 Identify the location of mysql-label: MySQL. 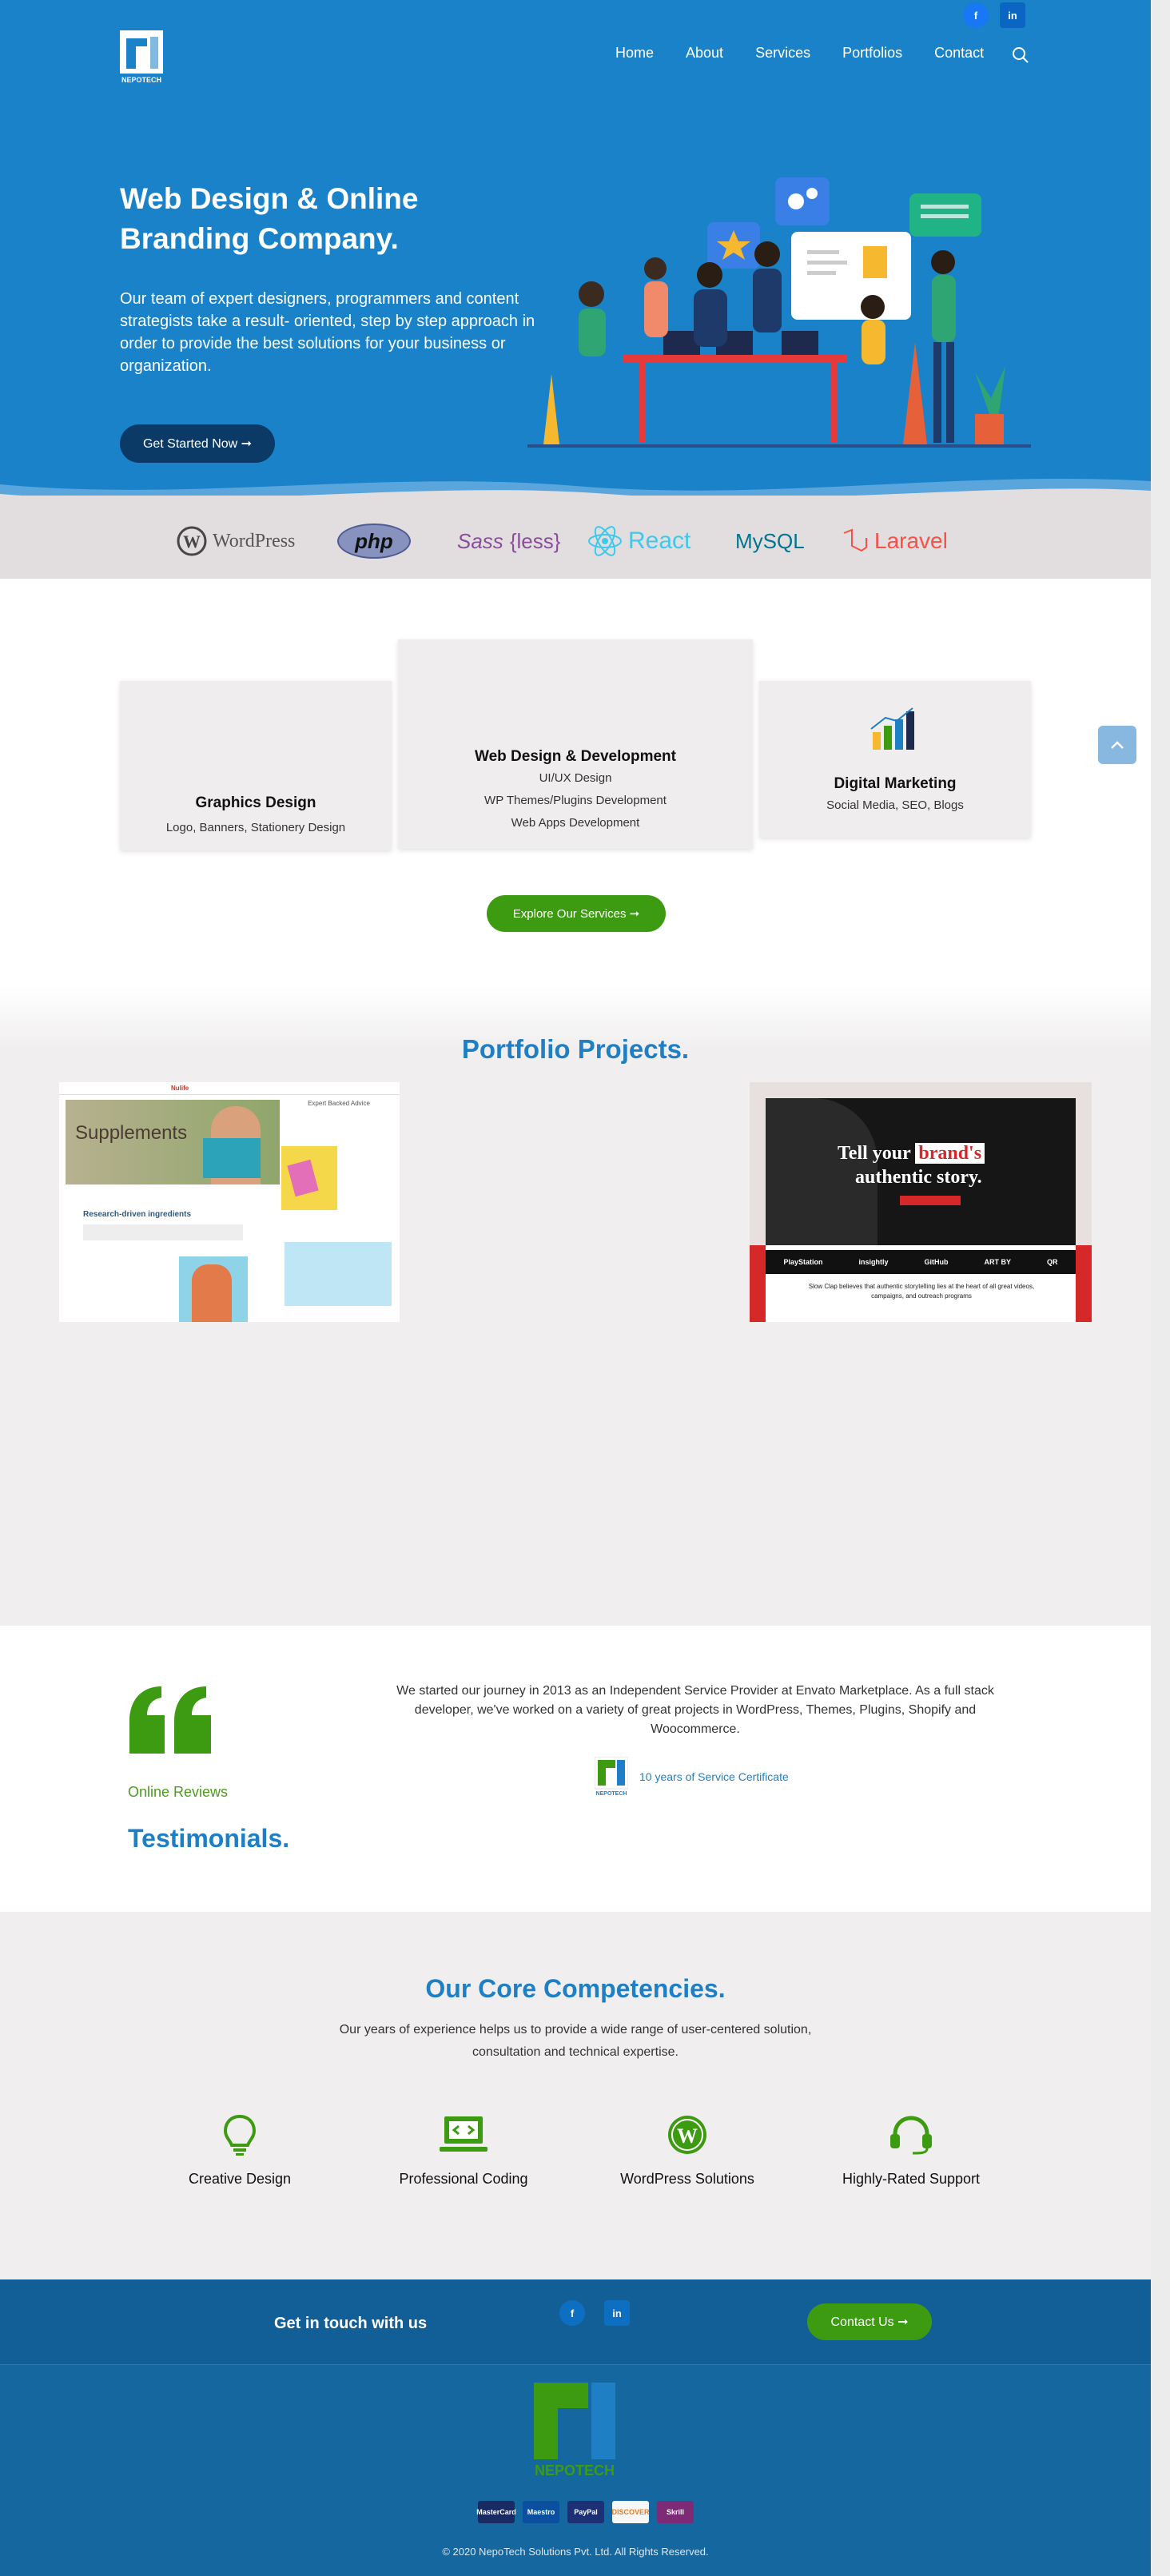
(770, 540).